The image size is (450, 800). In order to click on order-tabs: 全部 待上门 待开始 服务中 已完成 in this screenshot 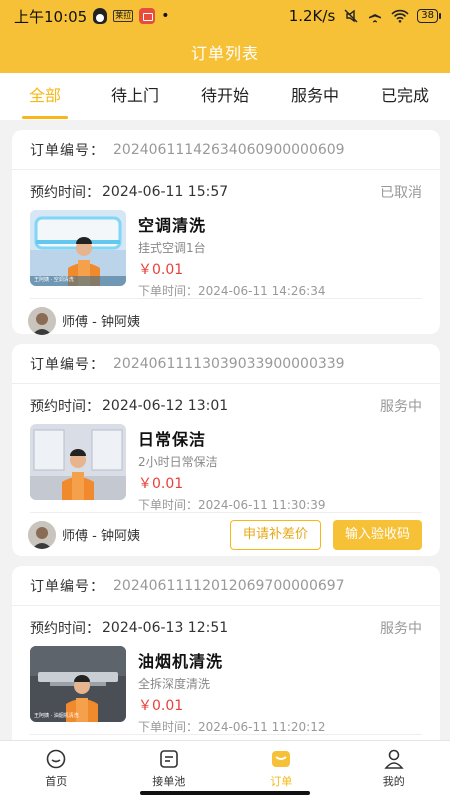, I will do `click(225, 96)`.